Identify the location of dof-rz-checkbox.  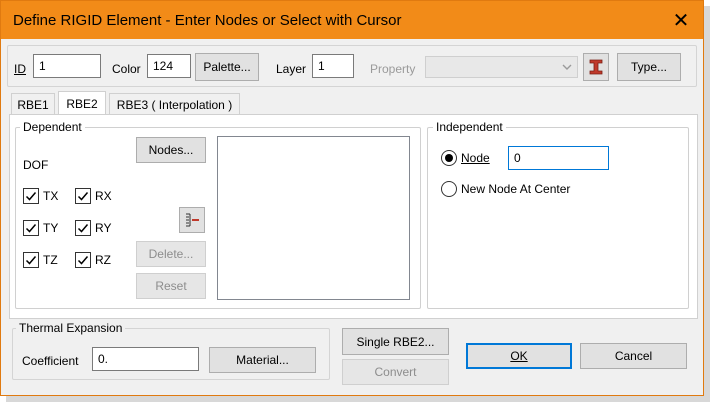
(83, 260).